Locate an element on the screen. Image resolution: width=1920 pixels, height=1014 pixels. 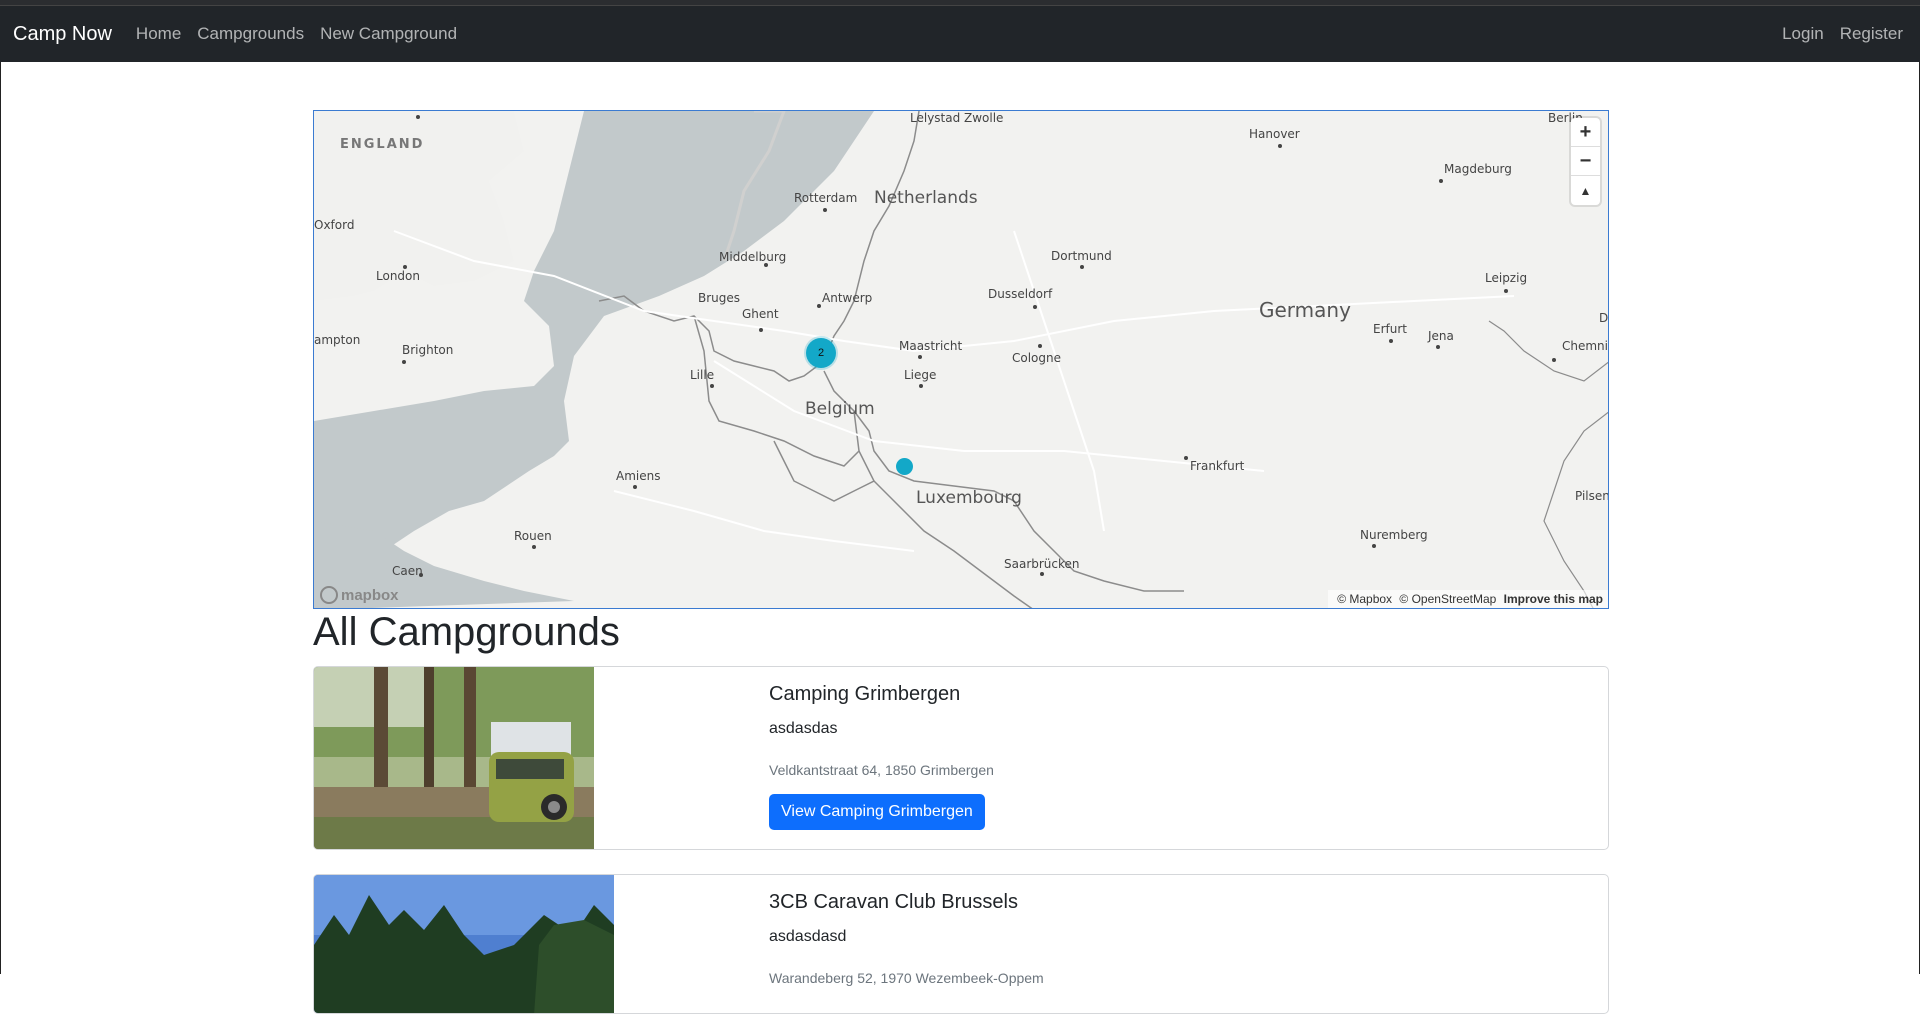
map-zoom-control: + − ▲ is located at coordinates (1585, 161).